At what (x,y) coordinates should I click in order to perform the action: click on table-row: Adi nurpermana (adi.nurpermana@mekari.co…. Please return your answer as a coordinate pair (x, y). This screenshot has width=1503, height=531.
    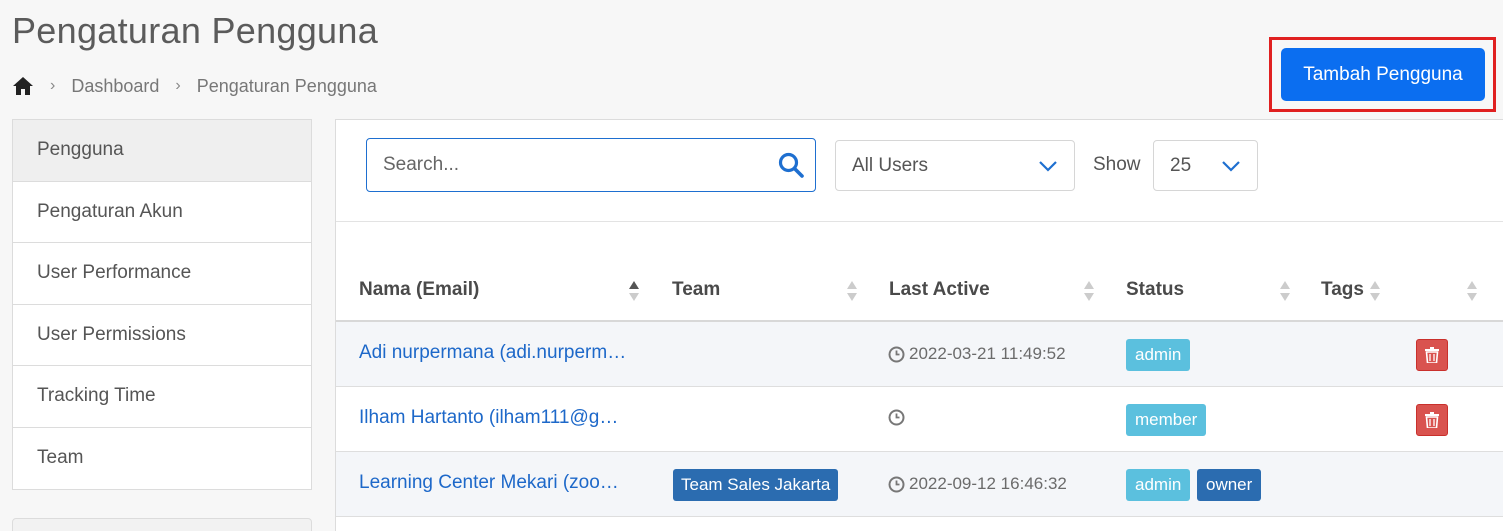
    Looking at the image, I should click on (919, 354).